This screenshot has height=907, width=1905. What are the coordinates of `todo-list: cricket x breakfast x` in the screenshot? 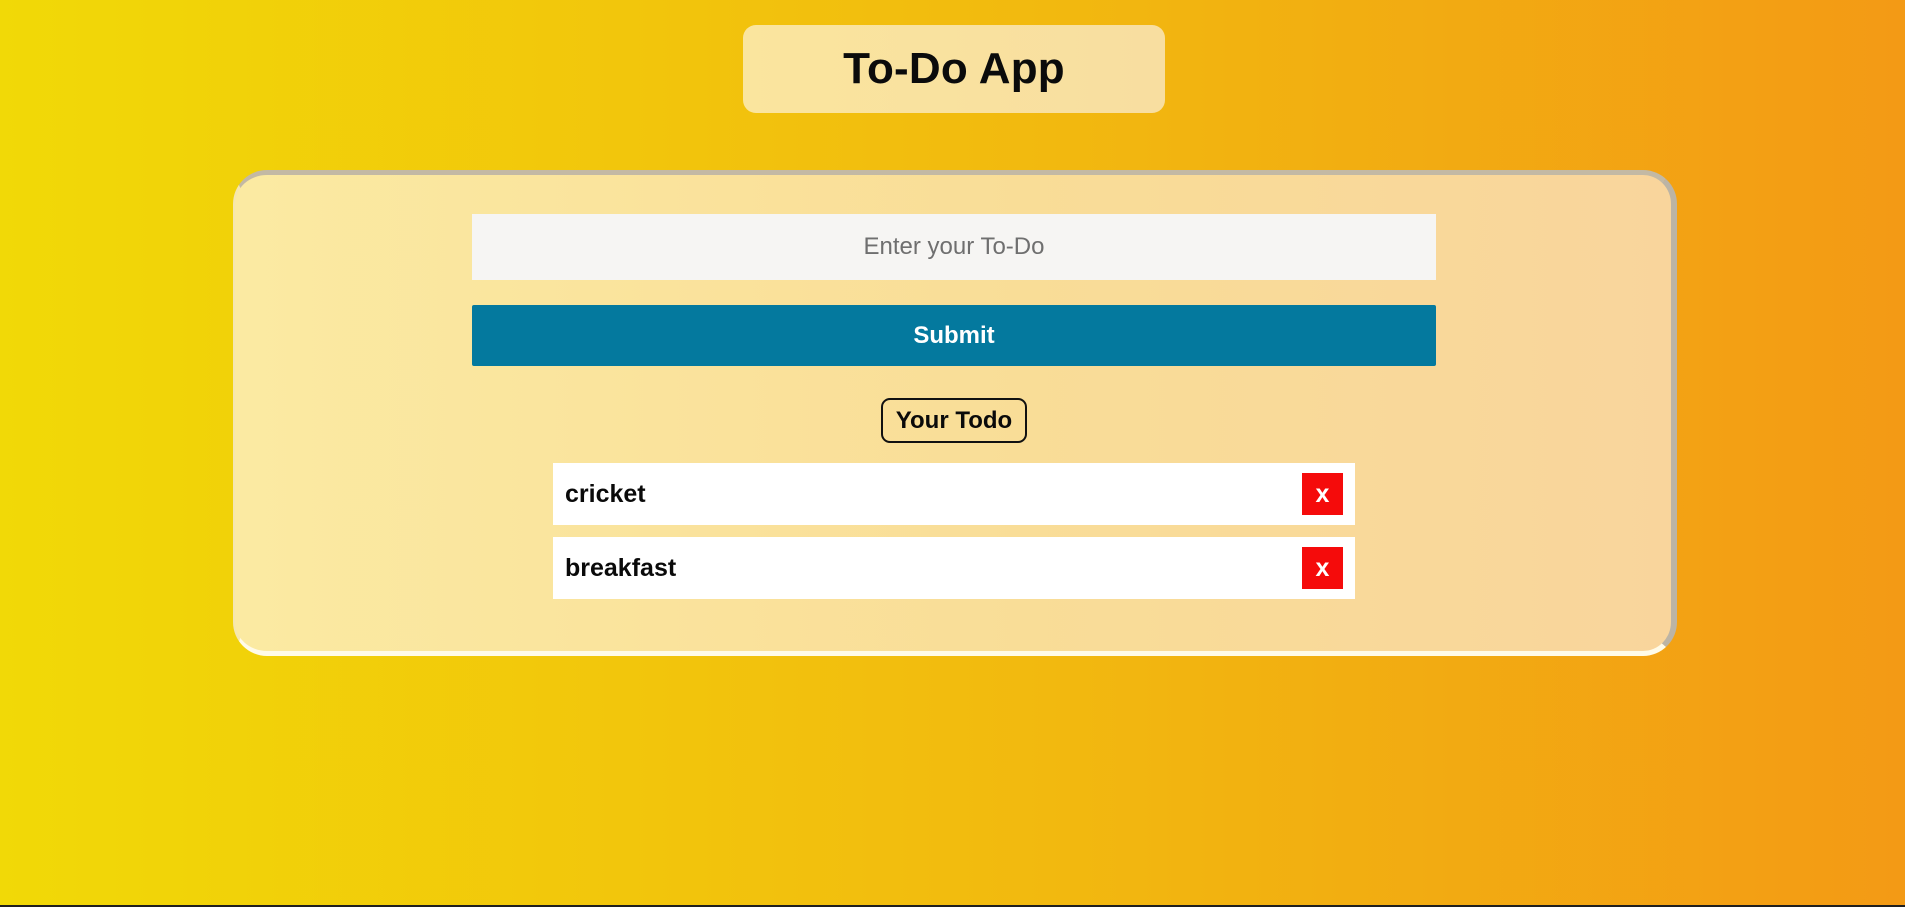 It's located at (954, 537).